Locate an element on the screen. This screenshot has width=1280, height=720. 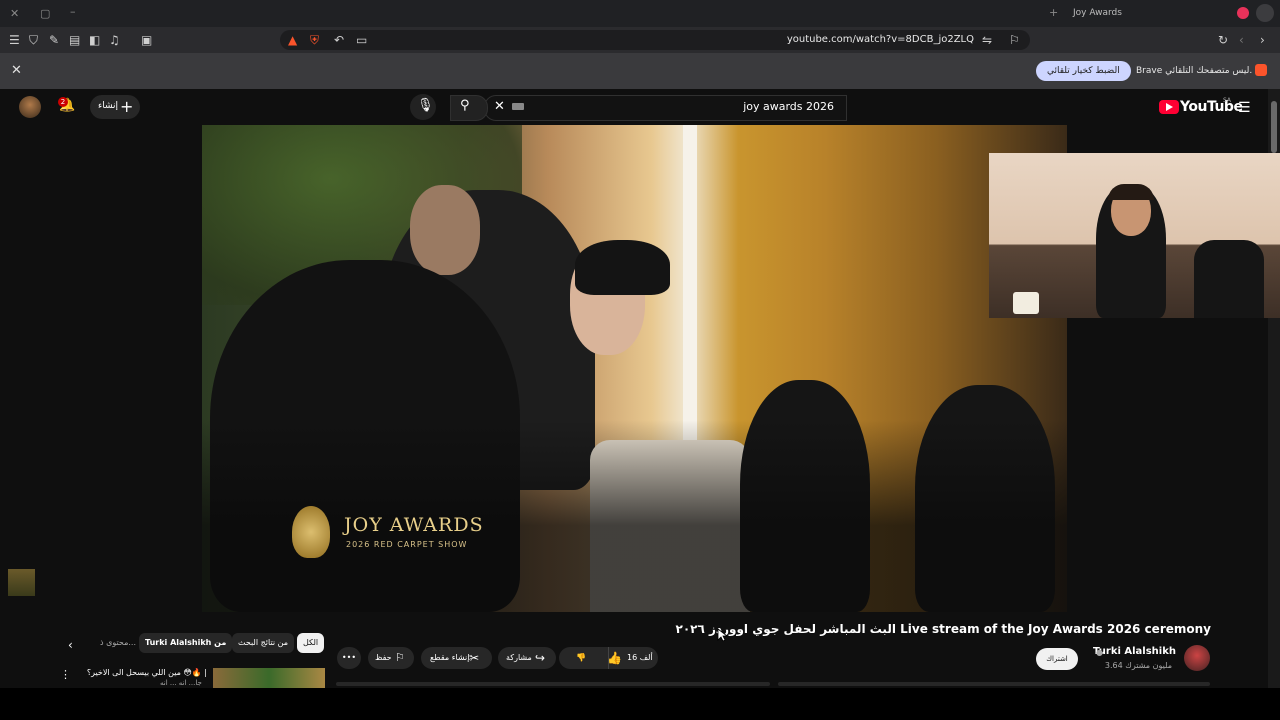
like-icon: 👍 is located at coordinates (614, 658).